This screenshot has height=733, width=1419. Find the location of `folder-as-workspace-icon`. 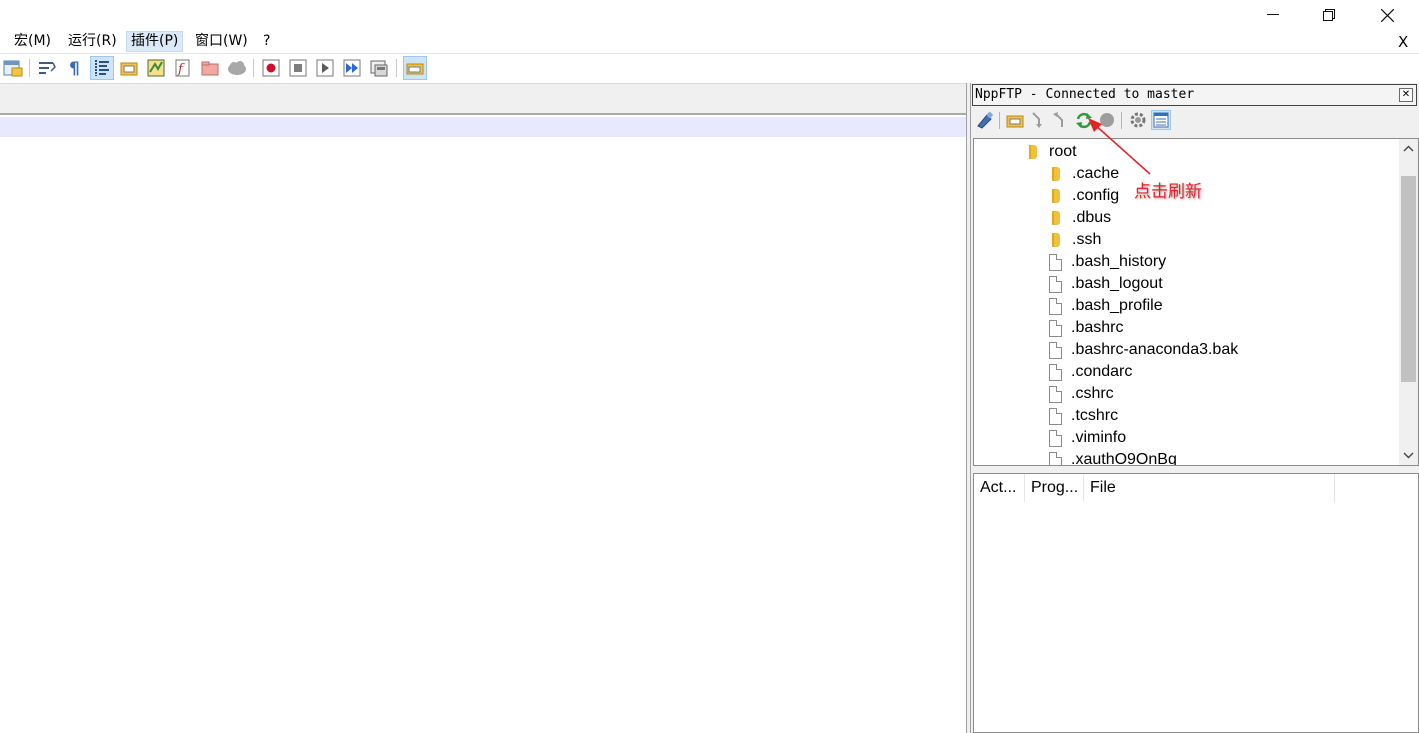

folder-as-workspace-icon is located at coordinates (210, 68).